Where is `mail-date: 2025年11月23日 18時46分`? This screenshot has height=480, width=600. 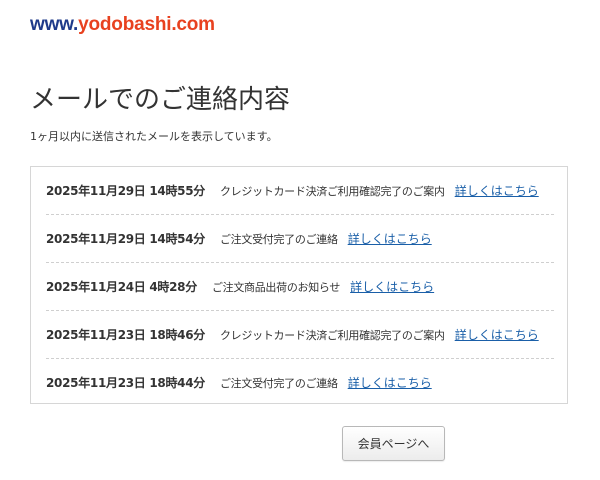 mail-date: 2025年11月23日 18時46分 is located at coordinates (125, 335).